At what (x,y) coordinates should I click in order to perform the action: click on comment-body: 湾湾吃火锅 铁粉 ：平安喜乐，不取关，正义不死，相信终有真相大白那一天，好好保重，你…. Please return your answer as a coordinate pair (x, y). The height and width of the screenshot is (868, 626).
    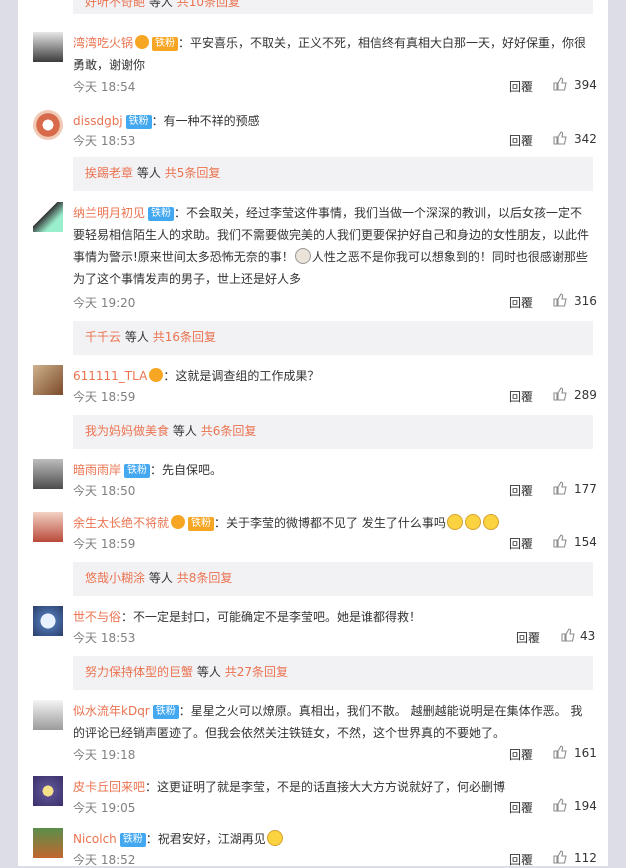
    Looking at the image, I should click on (333, 54).